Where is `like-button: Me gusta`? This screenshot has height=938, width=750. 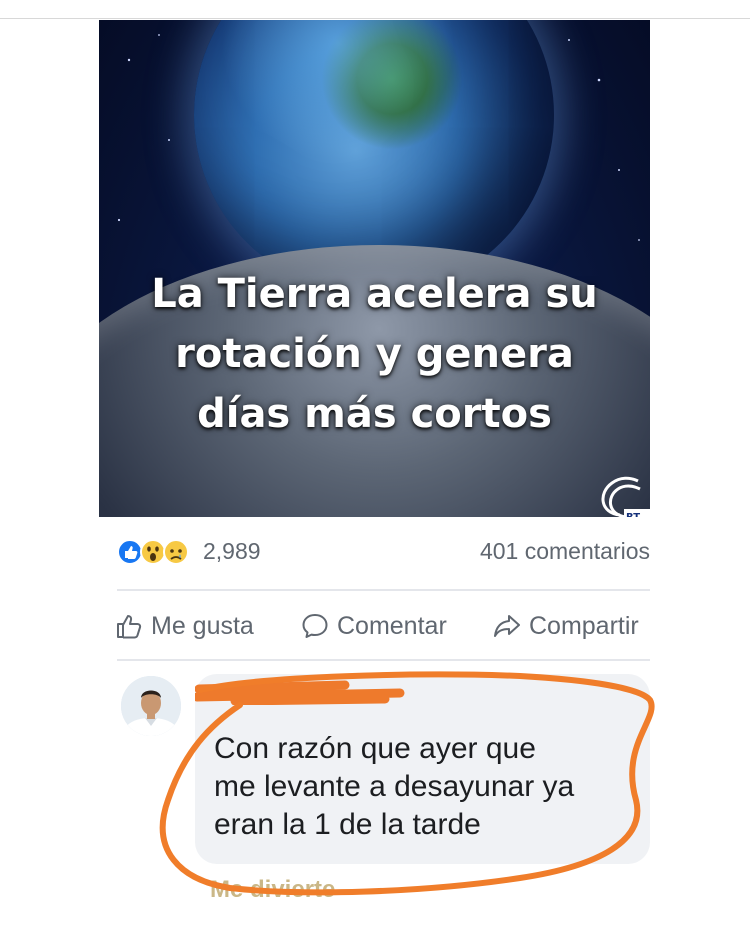
like-button: Me gusta is located at coordinates (184, 626).